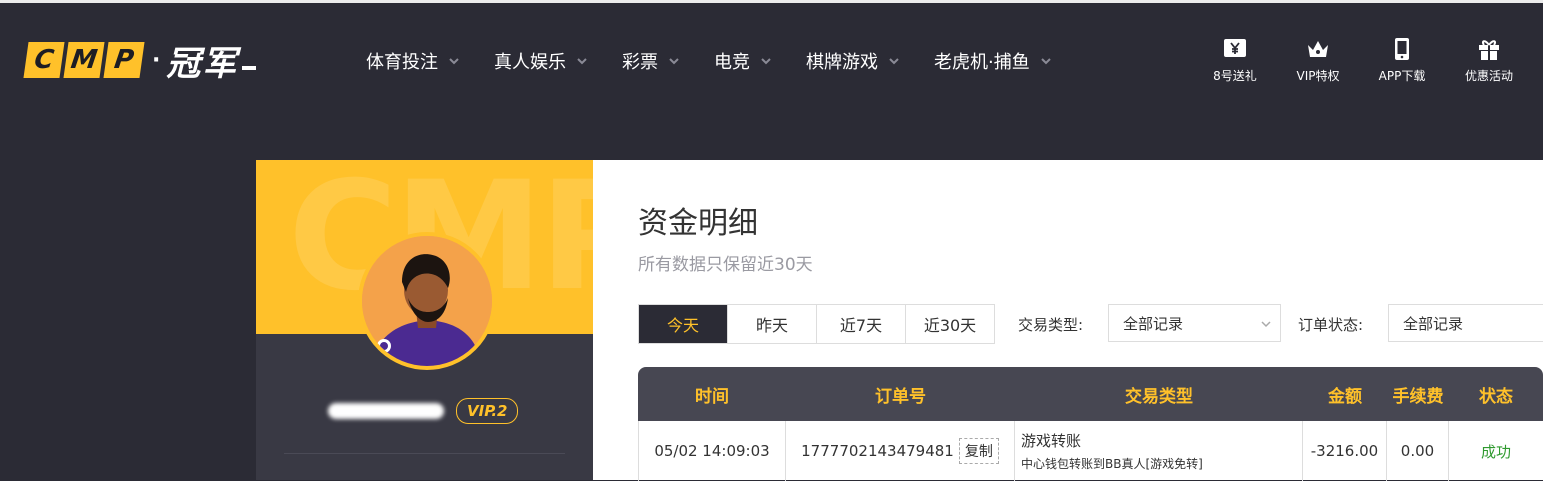  What do you see at coordinates (1318, 49) in the screenshot?
I see `crown-icon` at bounding box center [1318, 49].